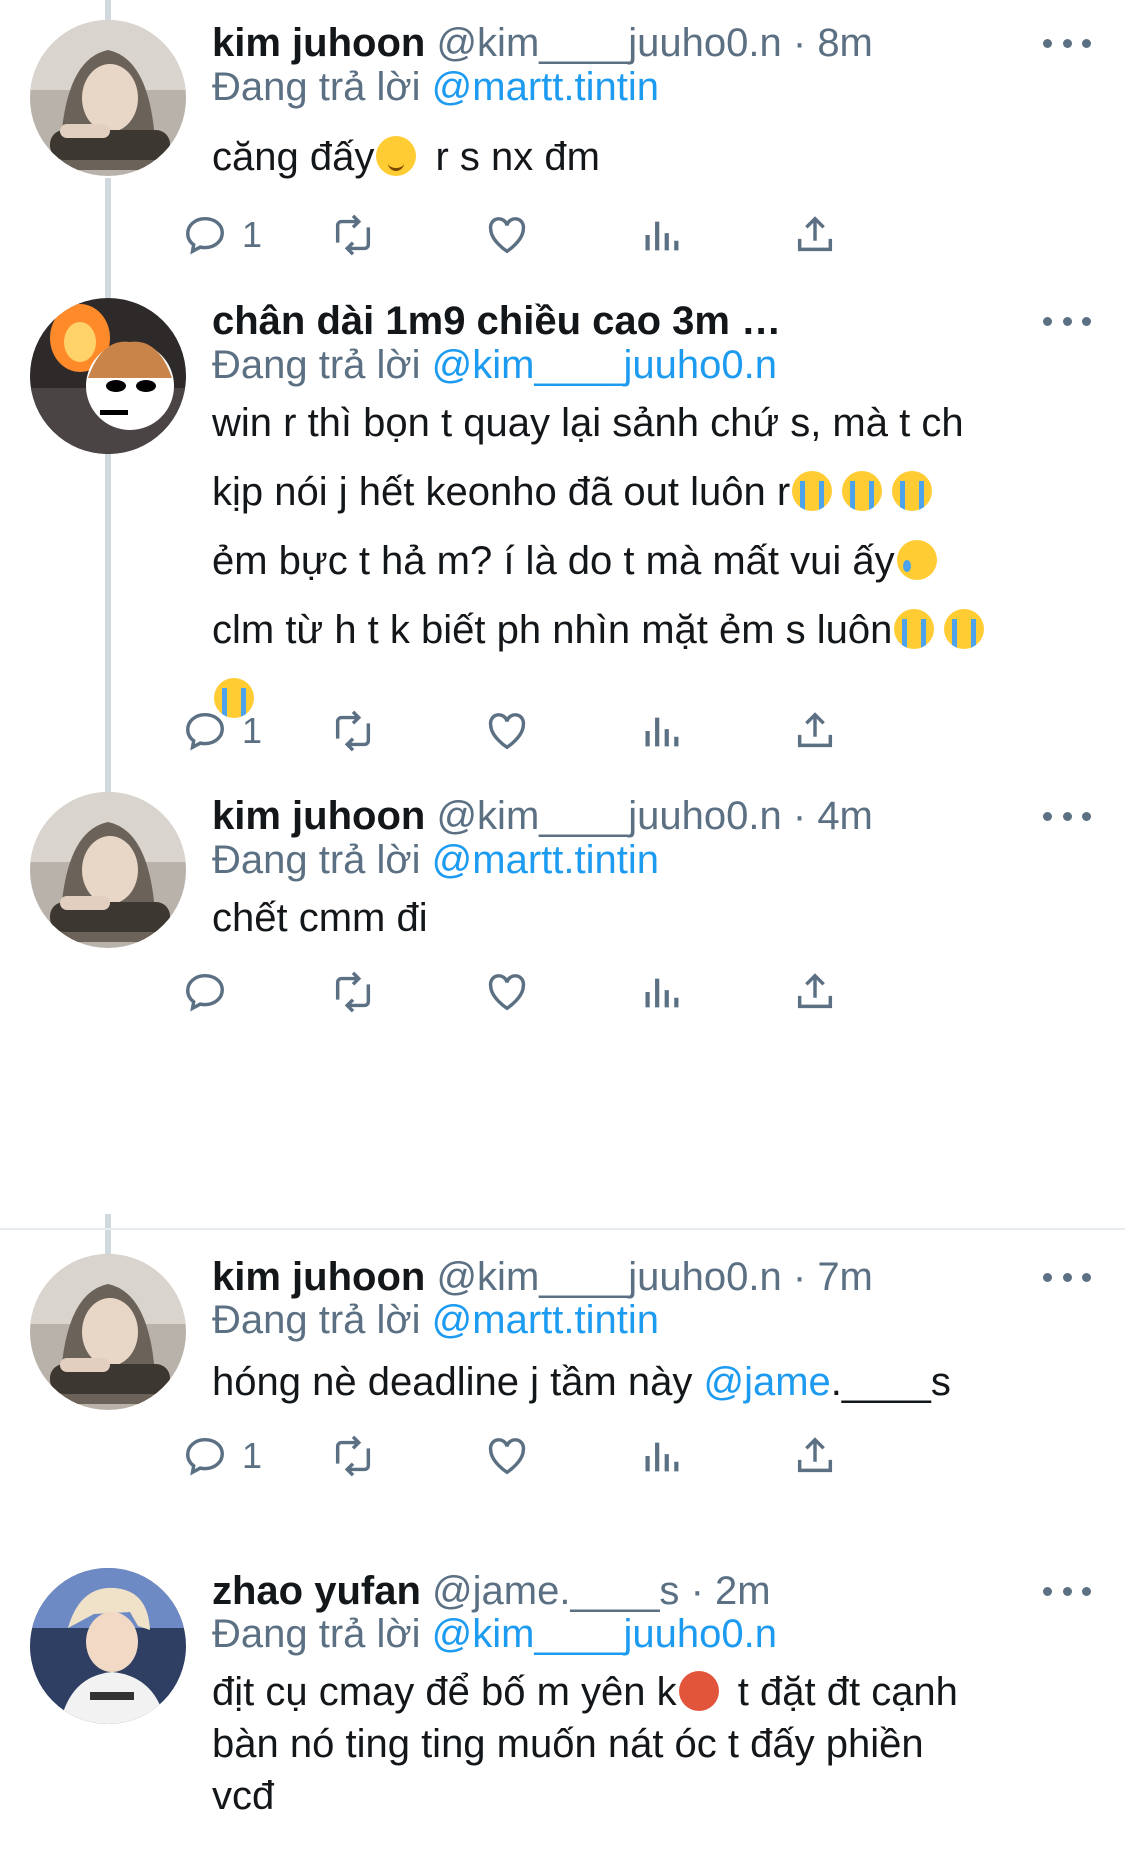  What do you see at coordinates (890, 1382) in the screenshot?
I see `tweet-text-part: .____s` at bounding box center [890, 1382].